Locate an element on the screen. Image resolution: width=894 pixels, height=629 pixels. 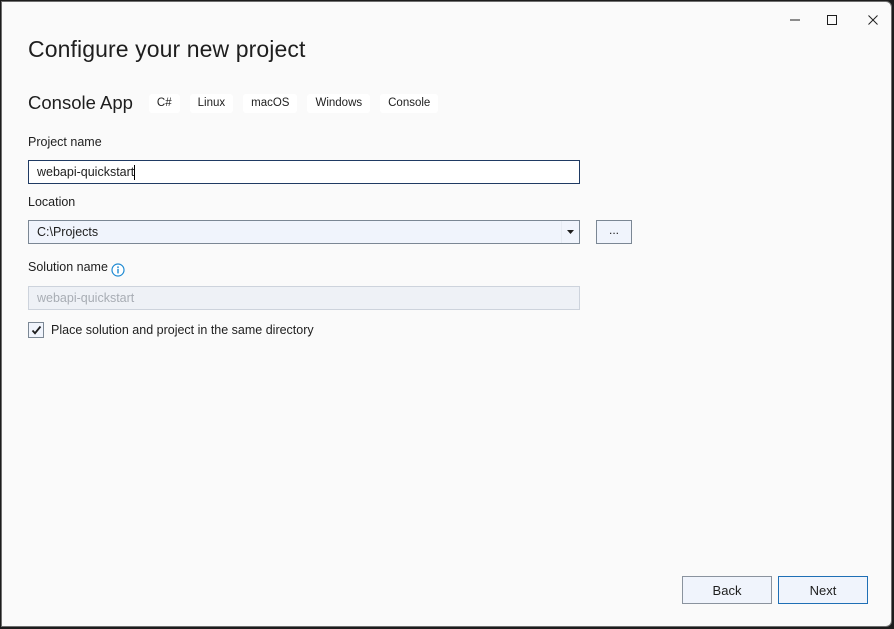
solution-name-value: webapi-quickstart is located at coordinates (86, 298).